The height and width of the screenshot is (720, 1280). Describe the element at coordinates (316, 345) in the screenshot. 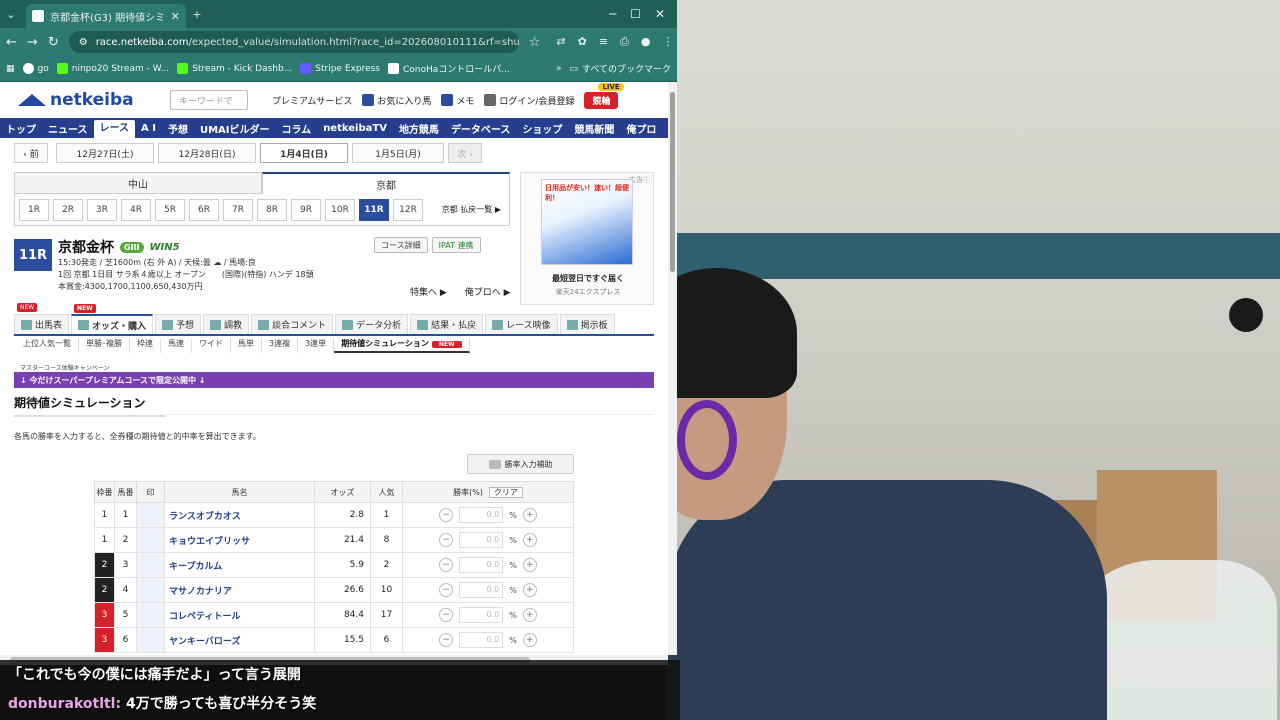

I see `odds-nav-item: 3連単` at that location.